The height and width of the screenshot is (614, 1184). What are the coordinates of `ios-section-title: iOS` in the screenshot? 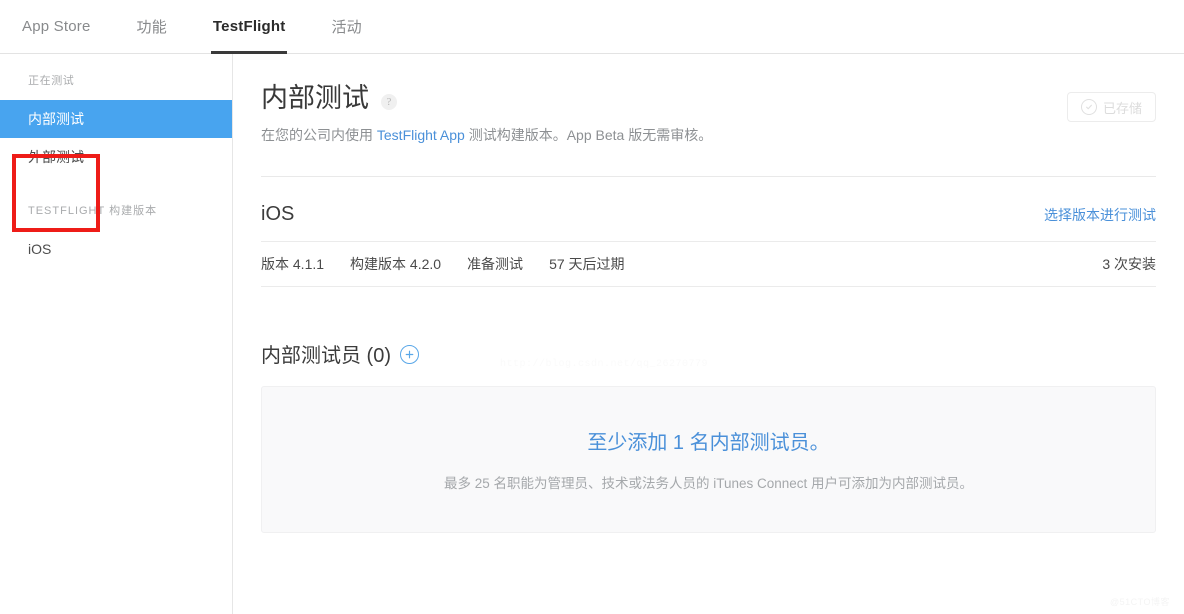 It's located at (278, 213).